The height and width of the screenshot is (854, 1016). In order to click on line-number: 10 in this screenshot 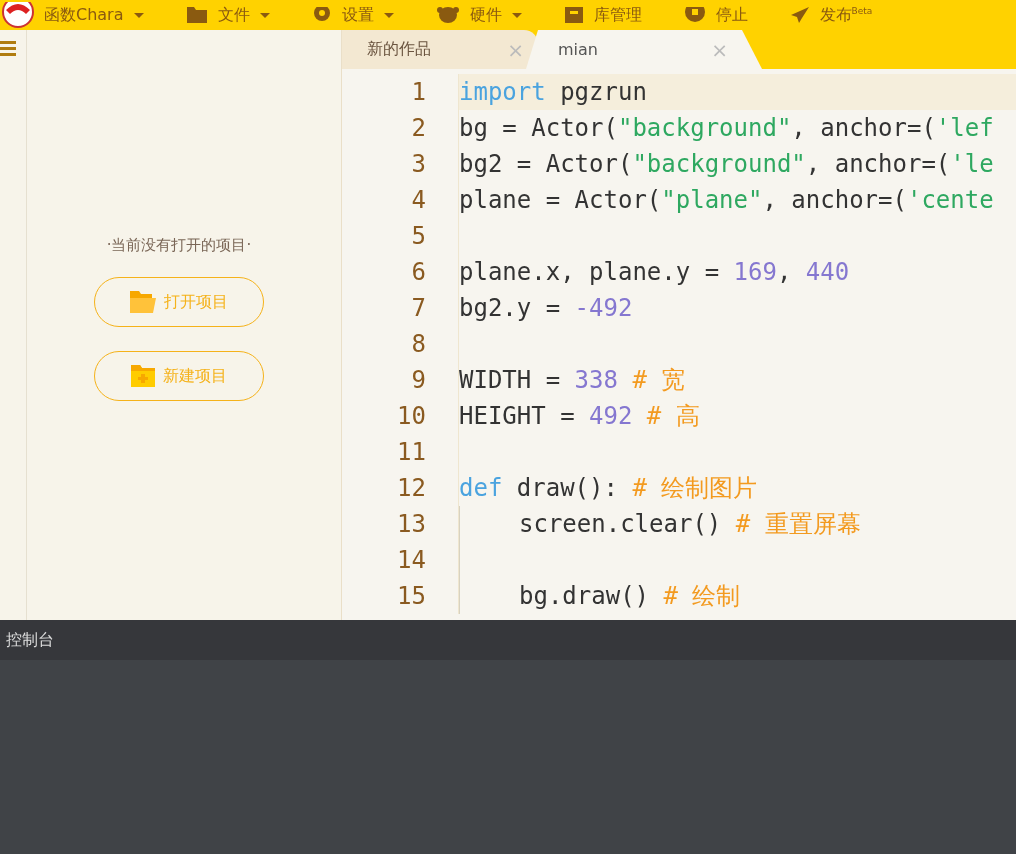, I will do `click(411, 416)`.